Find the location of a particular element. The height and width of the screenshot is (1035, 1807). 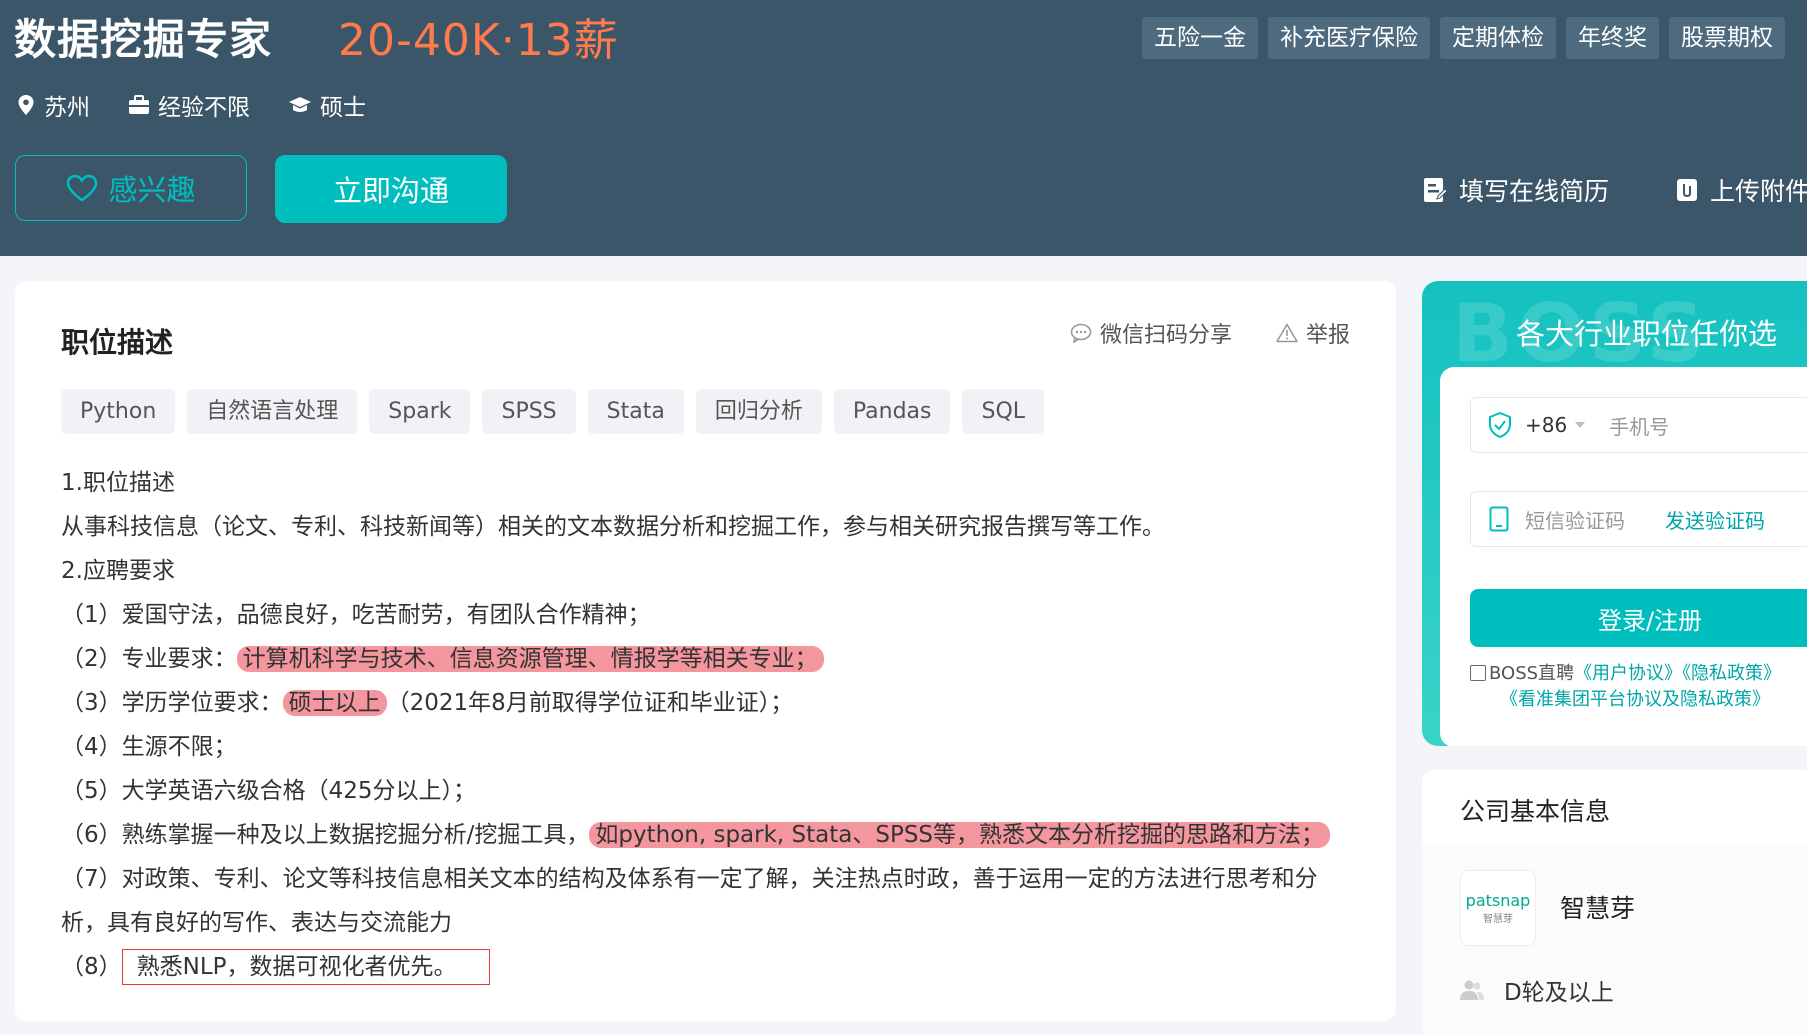

online-resume-link: 填写在线简历 is located at coordinates (1516, 190).